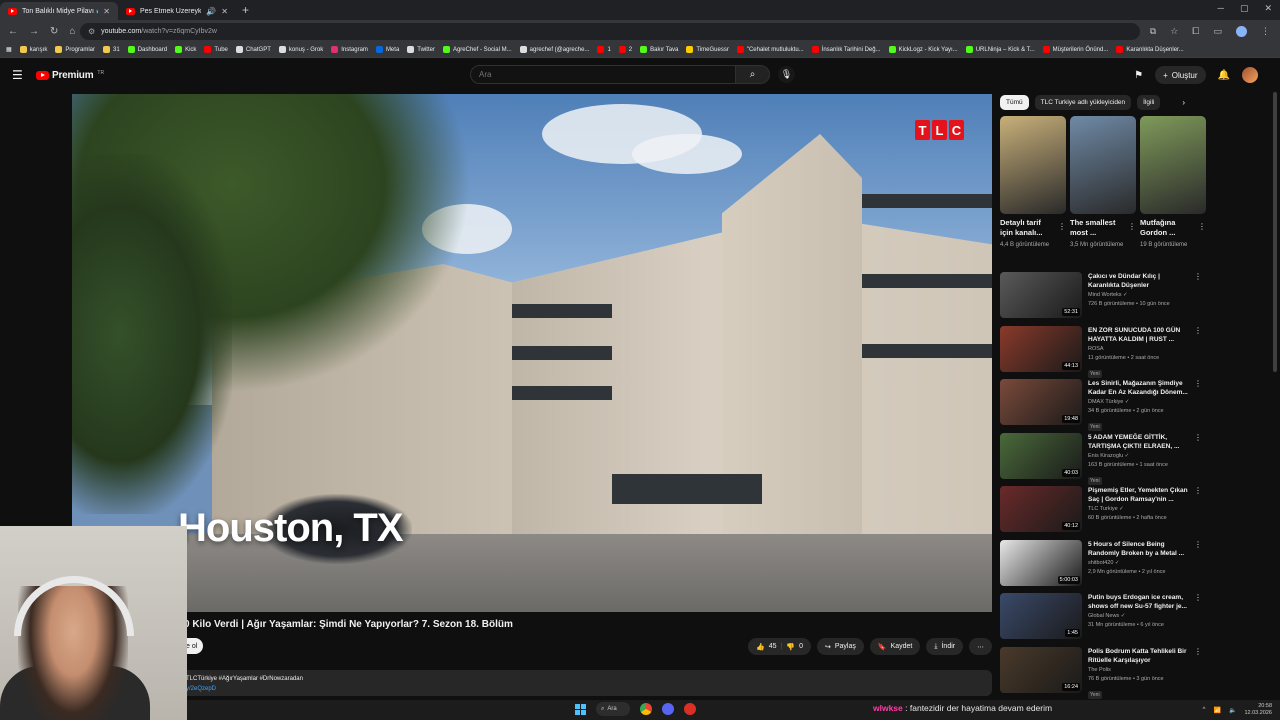 The width and height of the screenshot is (1280, 720). What do you see at coordinates (34, 31) in the screenshot?
I see `forward-icon: →` at bounding box center [34, 31].